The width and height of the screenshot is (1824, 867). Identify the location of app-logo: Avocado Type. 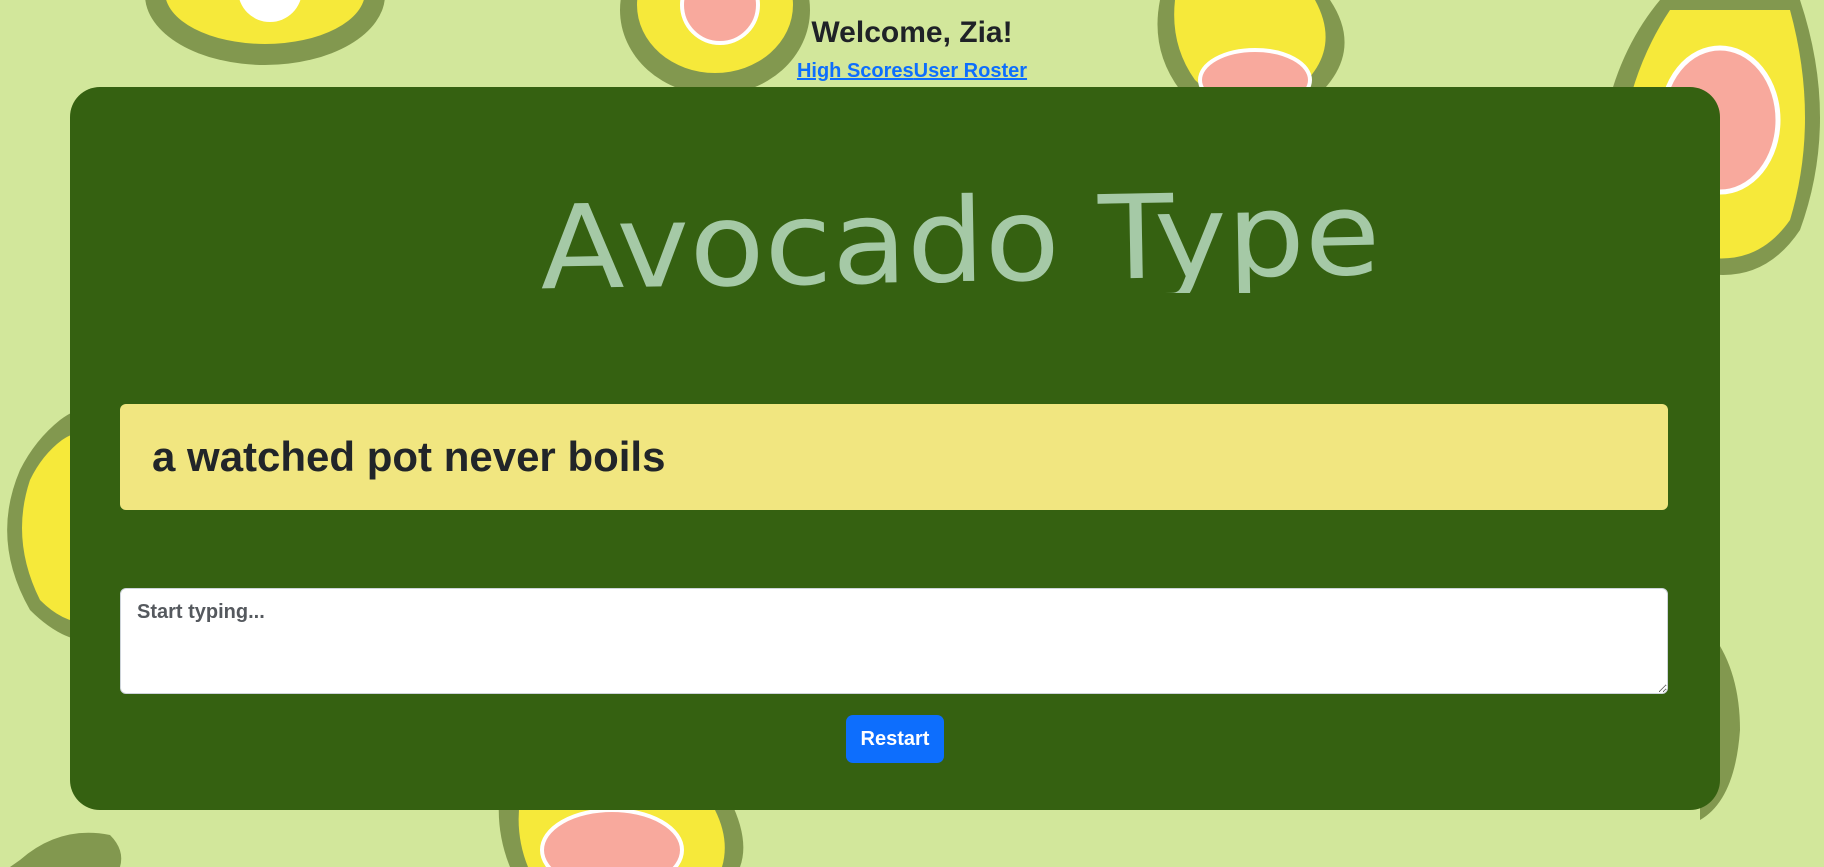
(965, 242).